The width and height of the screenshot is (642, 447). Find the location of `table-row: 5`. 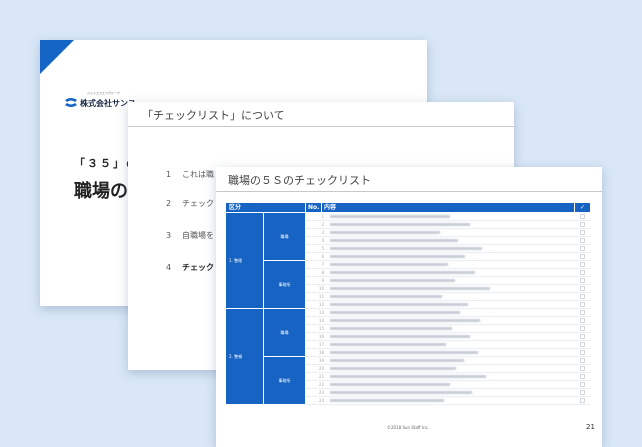

table-row: 5 is located at coordinates (448, 249).